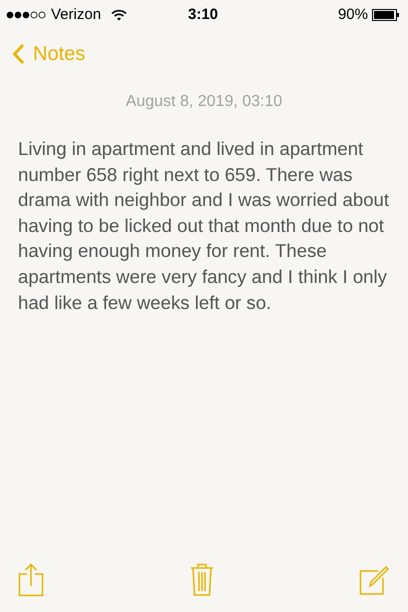 The width and height of the screenshot is (408, 612). Describe the element at coordinates (353, 14) in the screenshot. I see `battery-percent: 90%` at that location.